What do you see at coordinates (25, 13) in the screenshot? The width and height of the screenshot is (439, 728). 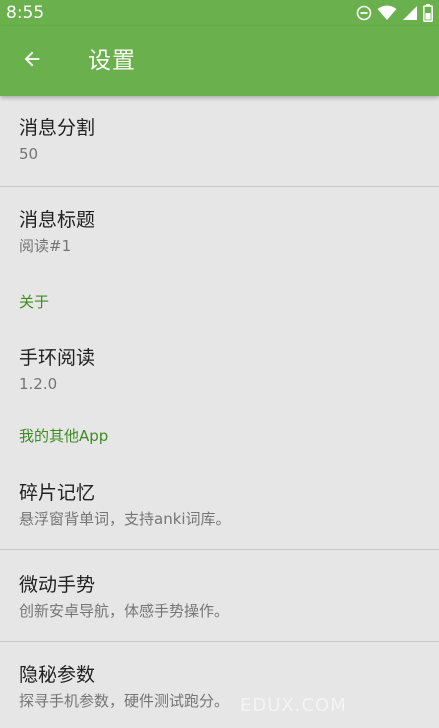 I see `status-time: 8:55` at bounding box center [25, 13].